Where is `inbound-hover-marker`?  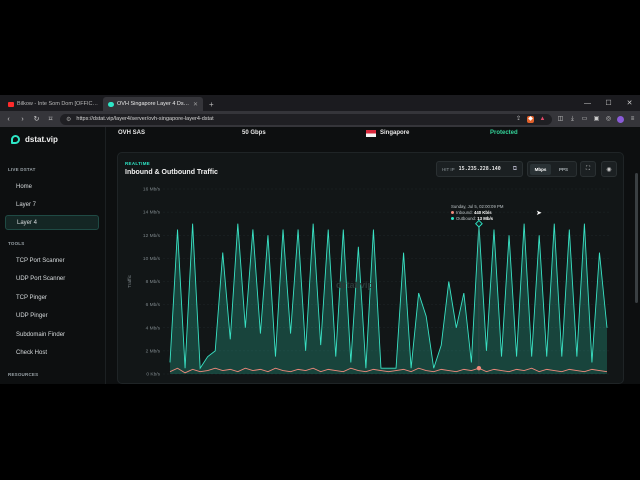 inbound-hover-marker is located at coordinates (479, 368).